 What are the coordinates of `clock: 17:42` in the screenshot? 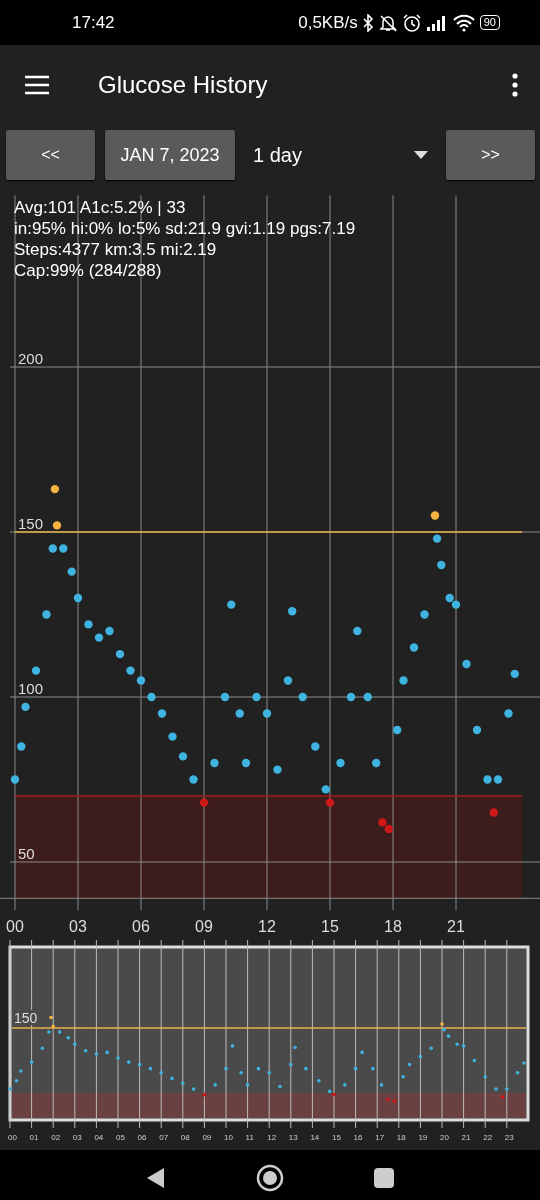 It's located at (93, 22).